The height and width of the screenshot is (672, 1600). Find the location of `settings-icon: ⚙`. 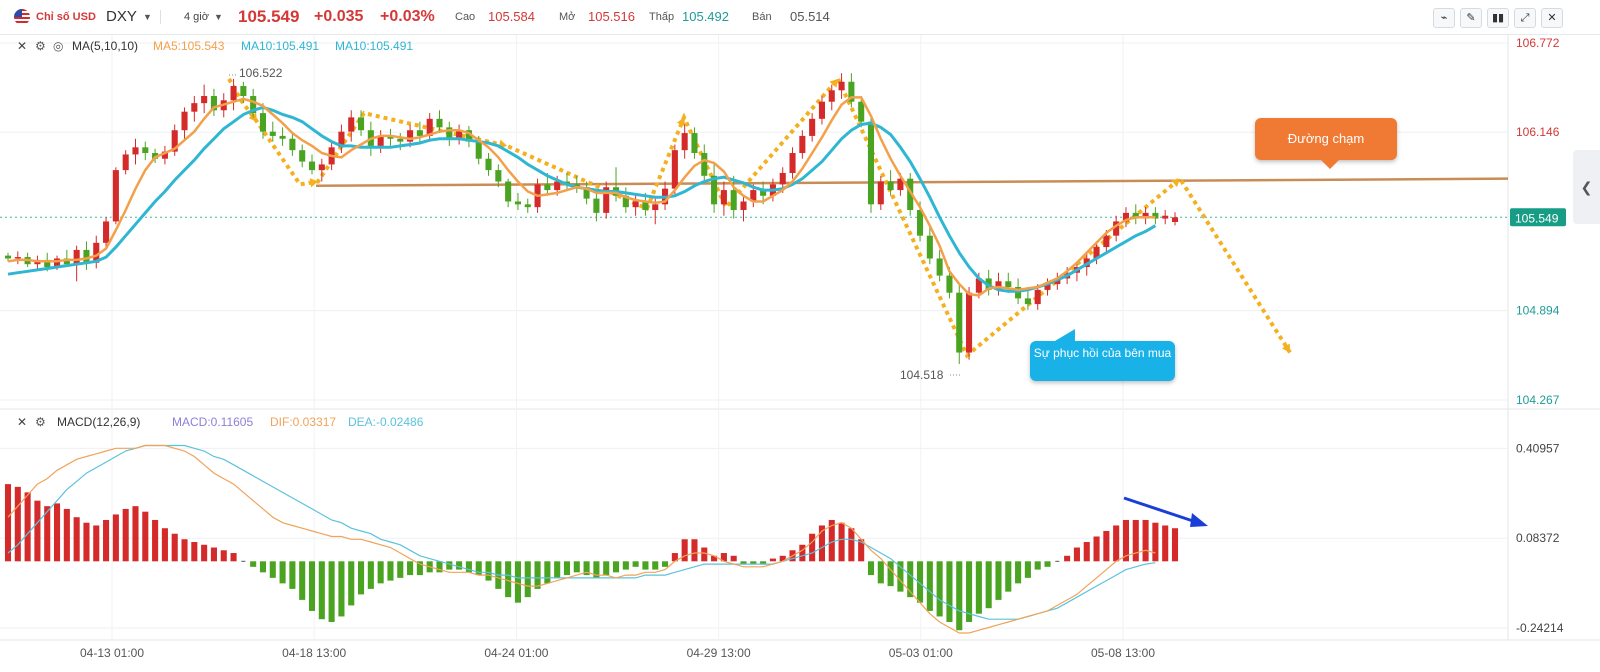

settings-icon: ⚙ is located at coordinates (40, 46).